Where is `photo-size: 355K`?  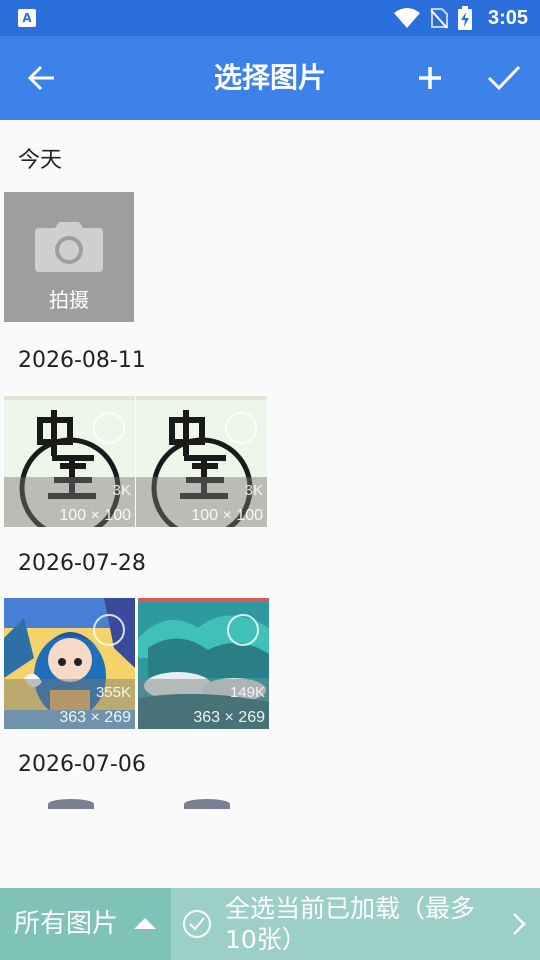
photo-size: 355K is located at coordinates (113, 692).